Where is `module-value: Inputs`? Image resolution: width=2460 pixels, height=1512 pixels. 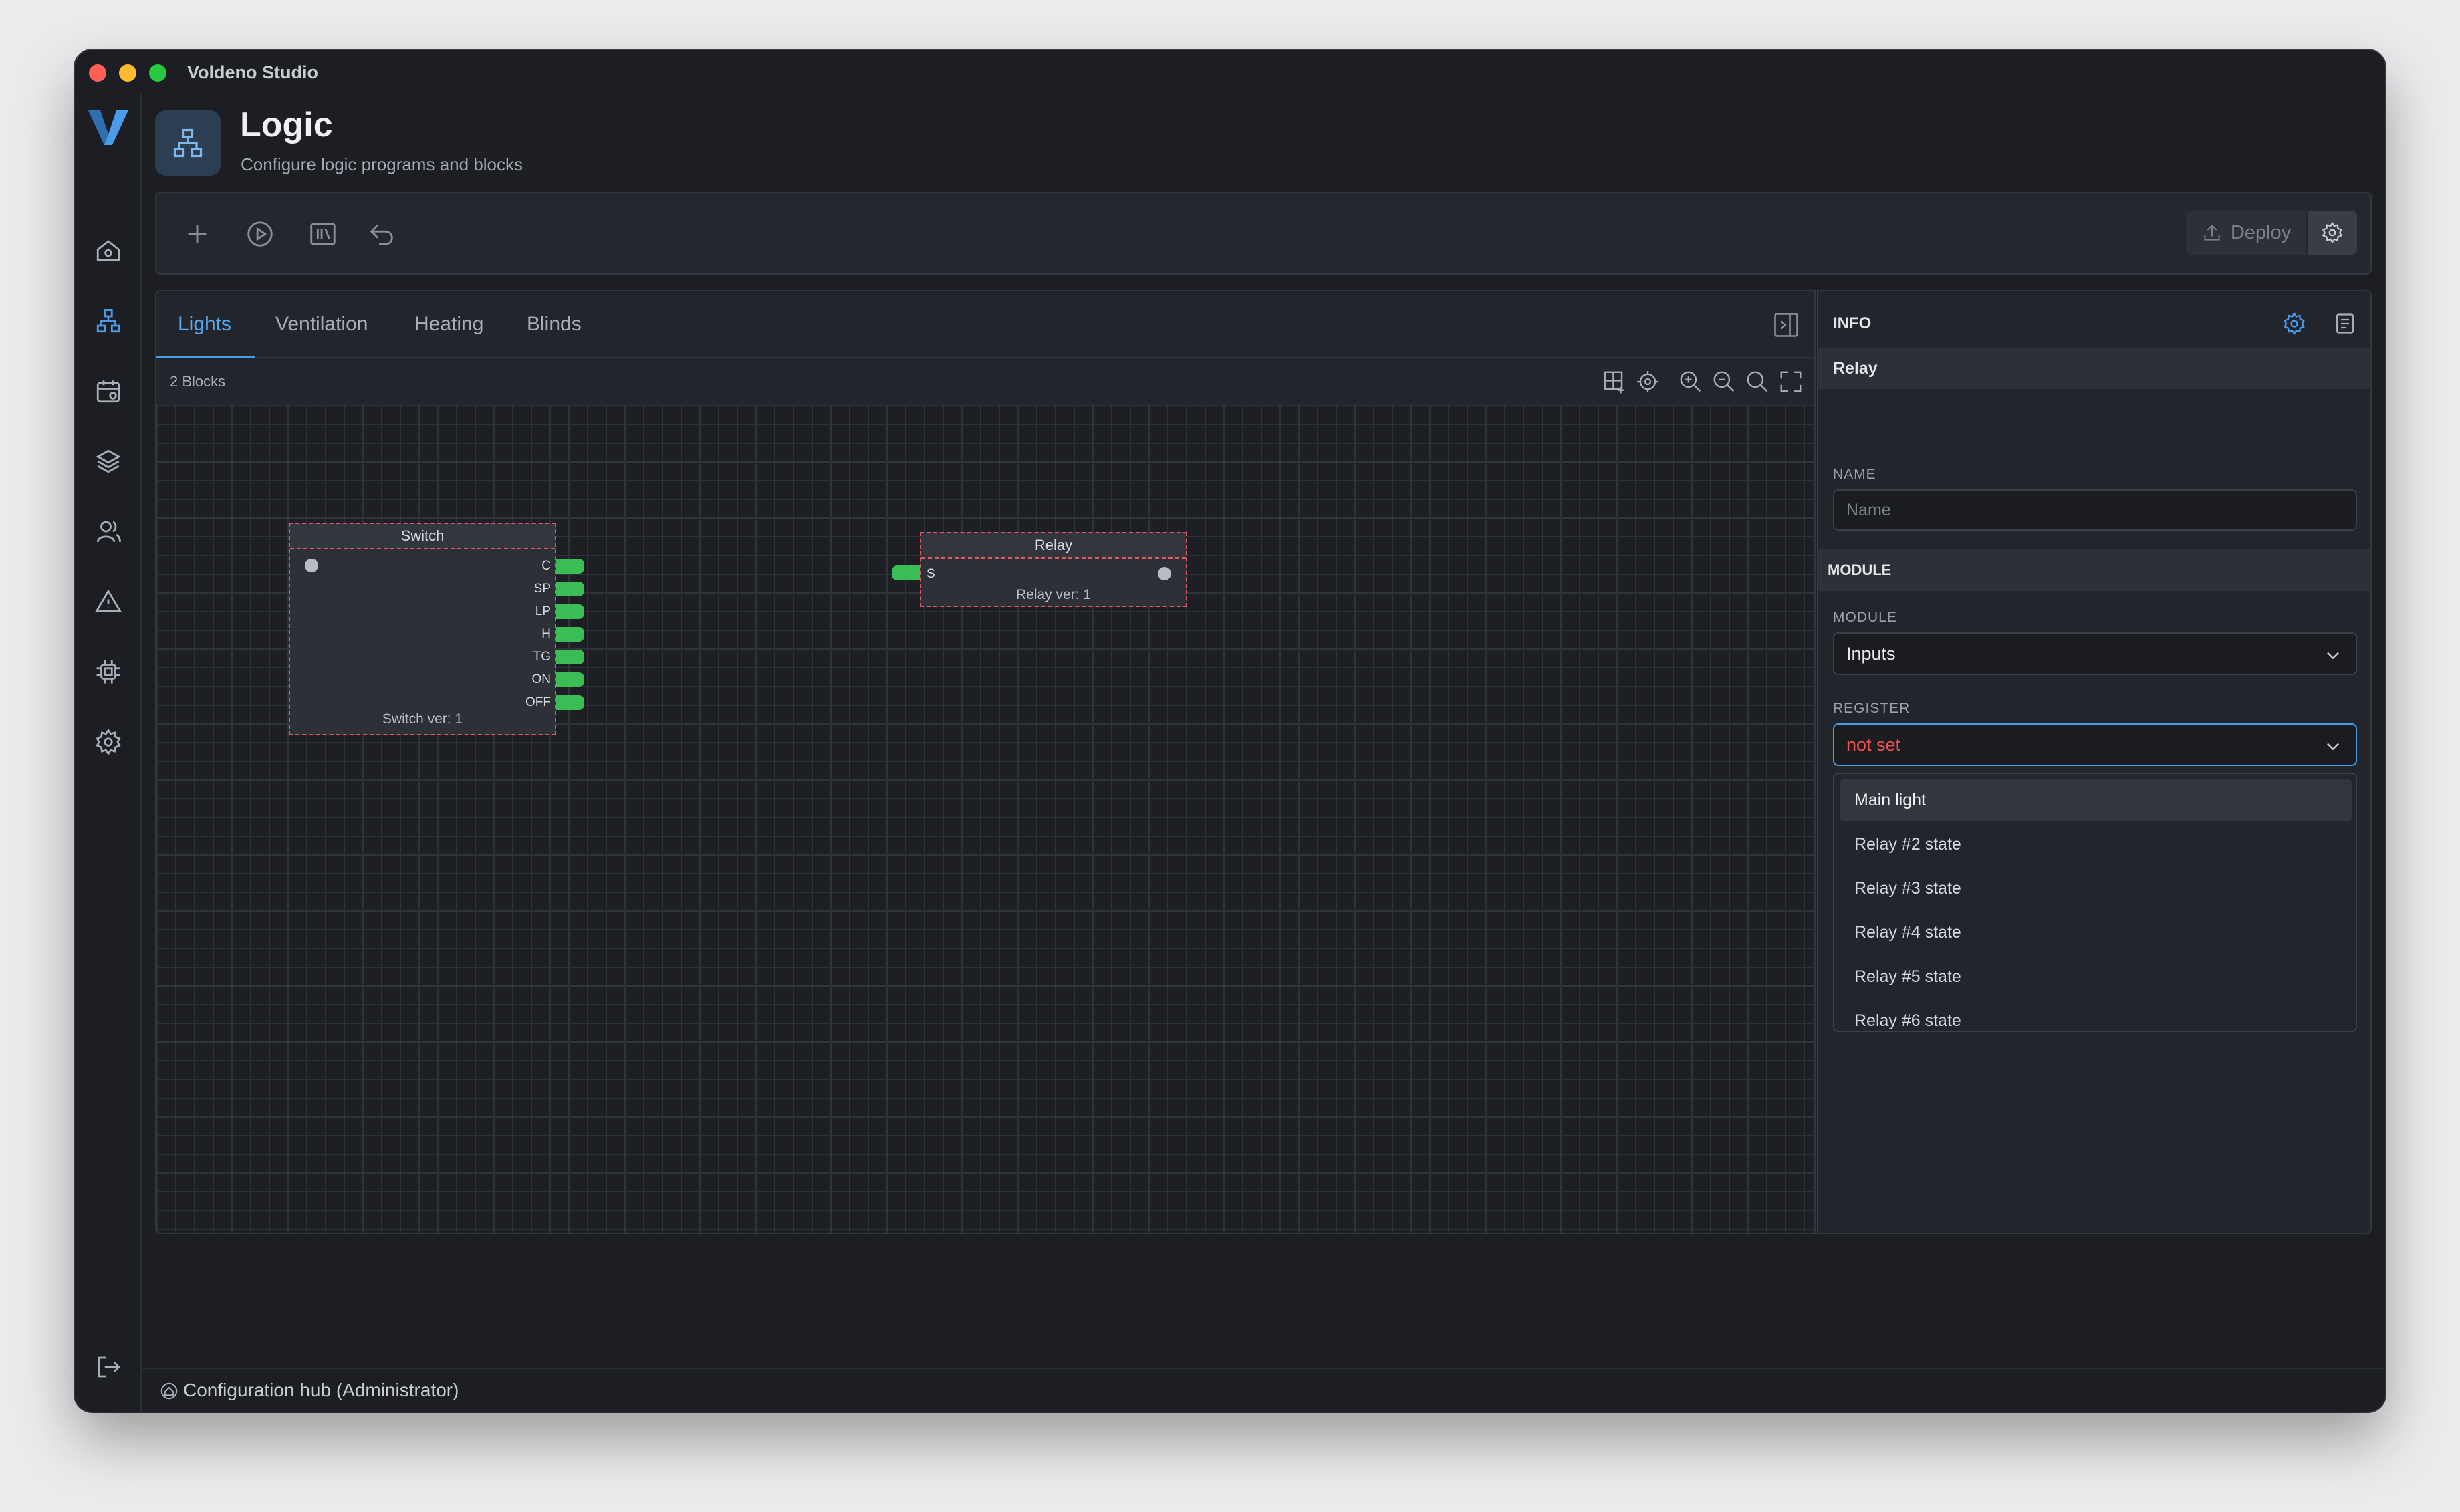
module-value: Inputs is located at coordinates (1871, 653).